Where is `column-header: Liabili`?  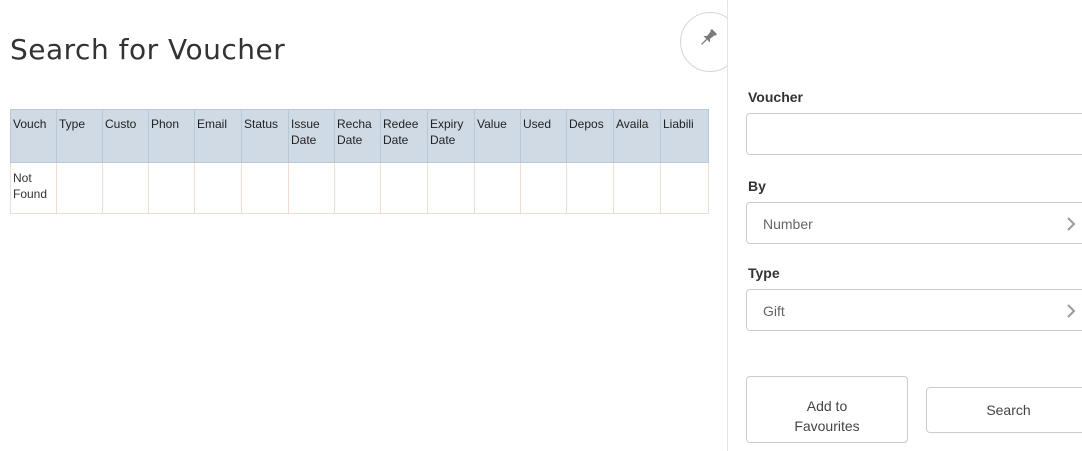
column-header: Liabili is located at coordinates (684, 136).